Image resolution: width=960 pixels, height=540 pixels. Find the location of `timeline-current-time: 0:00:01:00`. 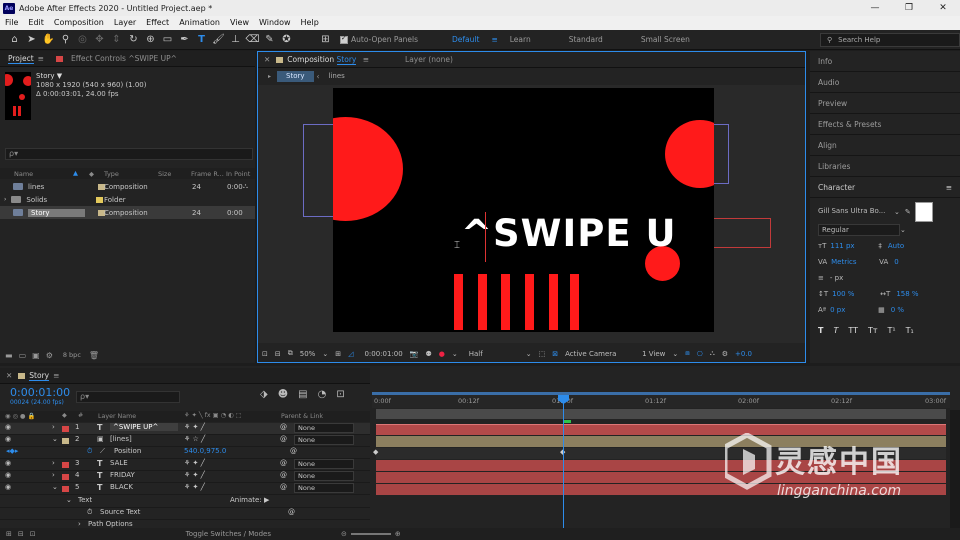

timeline-current-time: 0:00:01:00 is located at coordinates (40, 392).